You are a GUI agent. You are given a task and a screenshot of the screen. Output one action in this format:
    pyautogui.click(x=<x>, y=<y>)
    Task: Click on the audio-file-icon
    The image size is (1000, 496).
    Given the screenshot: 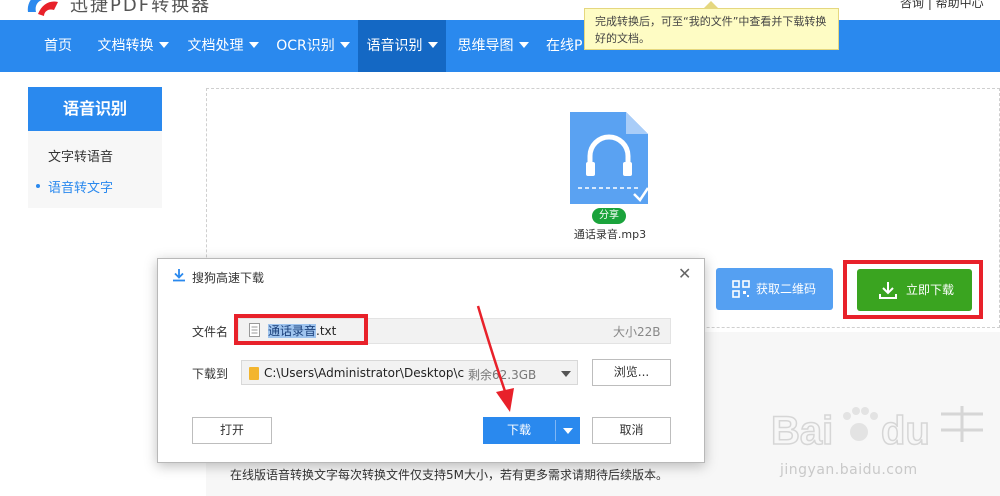 What is the action you would take?
    pyautogui.click(x=609, y=158)
    